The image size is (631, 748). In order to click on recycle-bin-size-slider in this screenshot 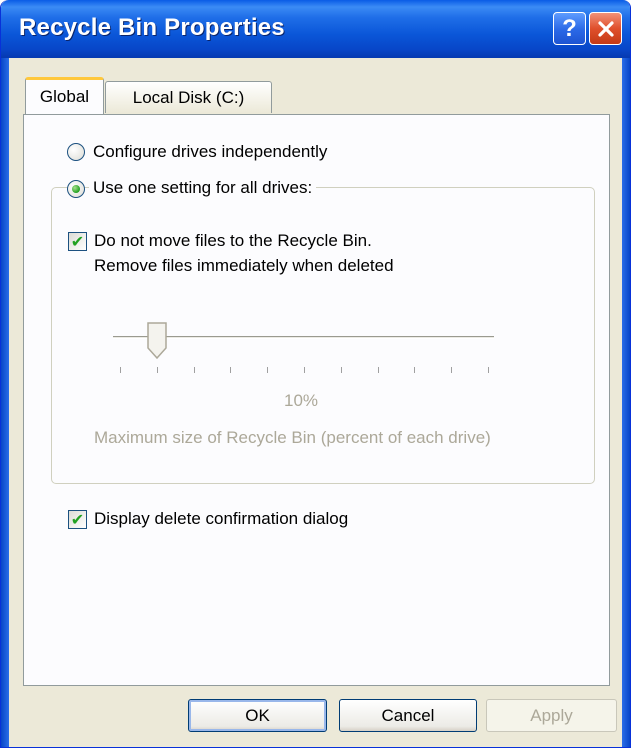, I will do `click(303, 337)`.